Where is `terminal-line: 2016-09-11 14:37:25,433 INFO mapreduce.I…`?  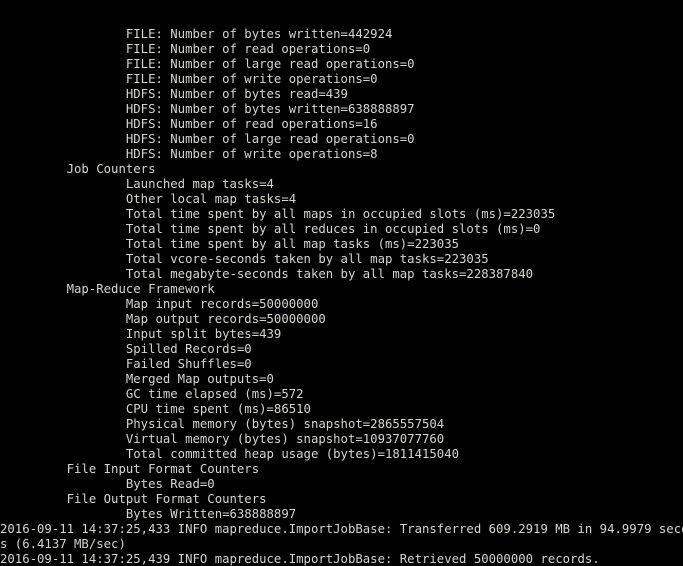
terminal-line: 2016-09-11 14:37:25,433 INFO mapreduce.I… is located at coordinates (341, 529).